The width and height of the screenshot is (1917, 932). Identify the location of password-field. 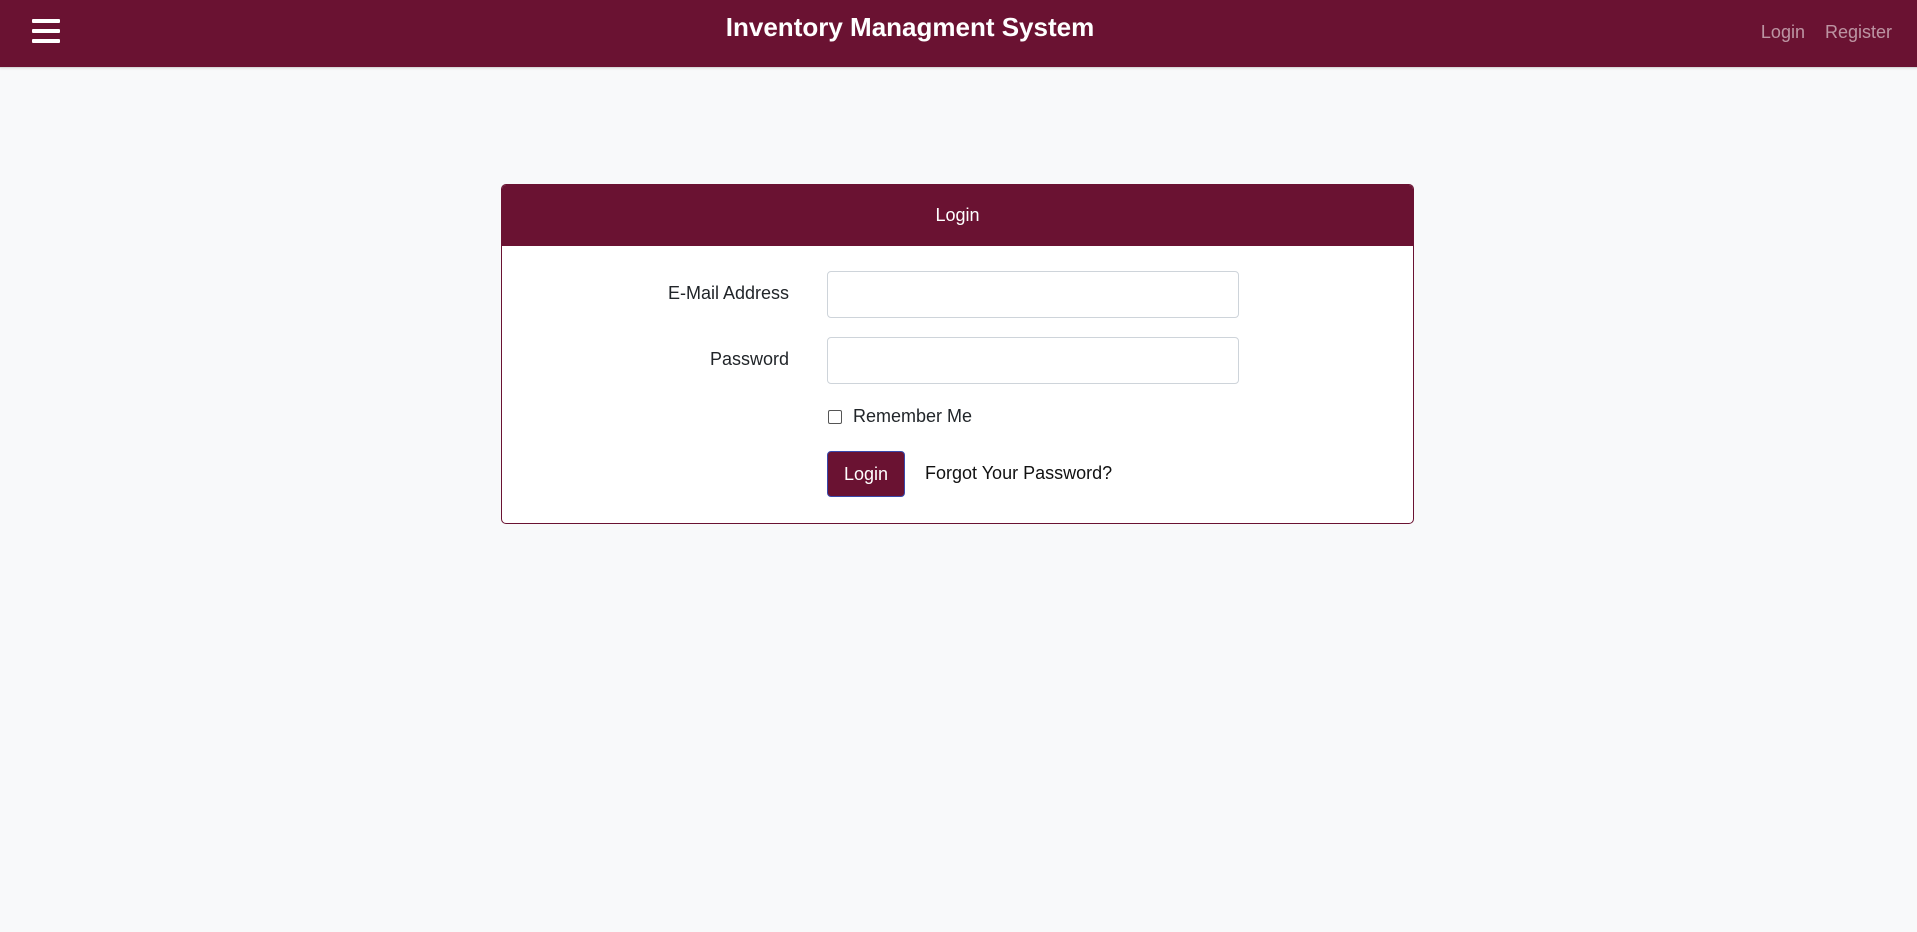
(1033, 360).